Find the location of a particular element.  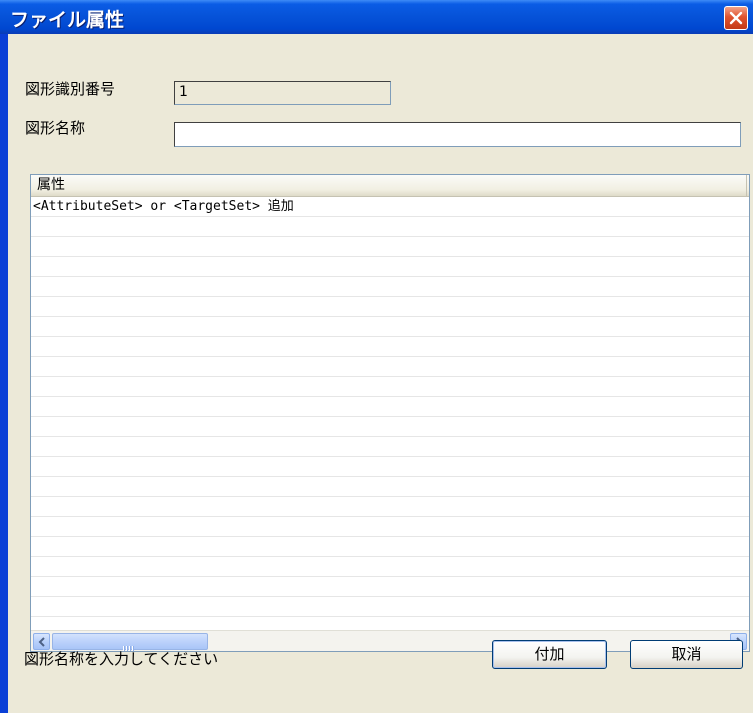

name-input is located at coordinates (457, 134).